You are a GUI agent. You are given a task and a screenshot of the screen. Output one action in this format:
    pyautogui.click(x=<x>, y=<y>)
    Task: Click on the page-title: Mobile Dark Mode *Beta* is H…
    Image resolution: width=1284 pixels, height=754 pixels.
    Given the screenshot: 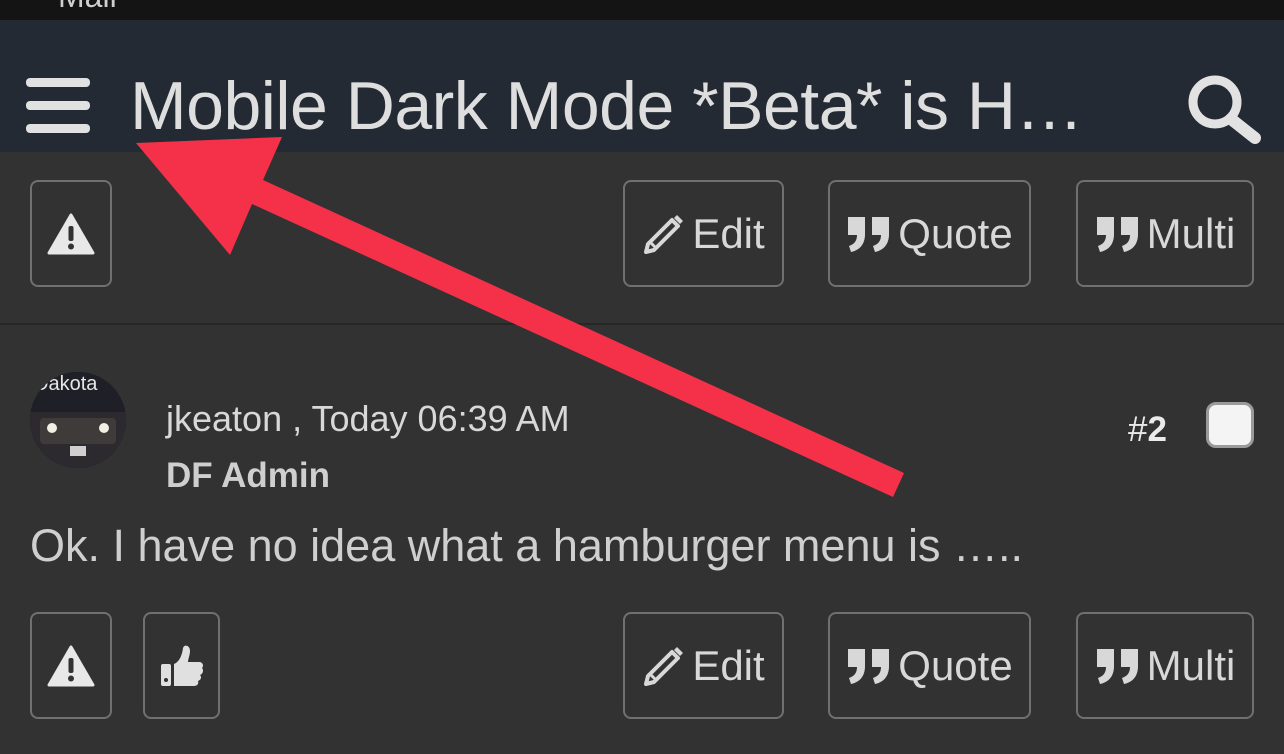 What is the action you would take?
    pyautogui.click(x=606, y=106)
    